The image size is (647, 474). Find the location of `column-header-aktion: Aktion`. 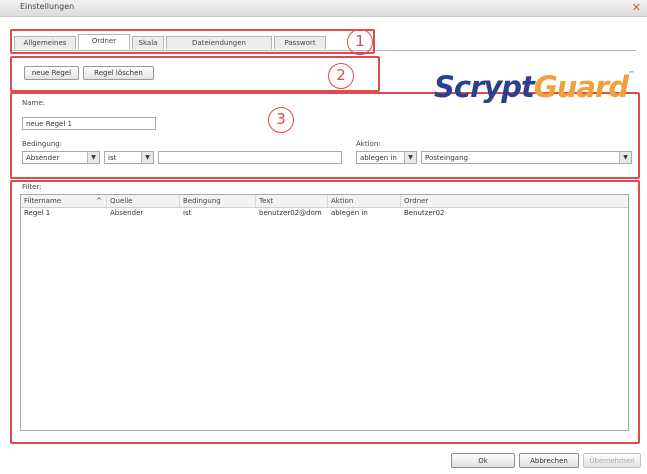

column-header-aktion: Aktion is located at coordinates (364, 201).